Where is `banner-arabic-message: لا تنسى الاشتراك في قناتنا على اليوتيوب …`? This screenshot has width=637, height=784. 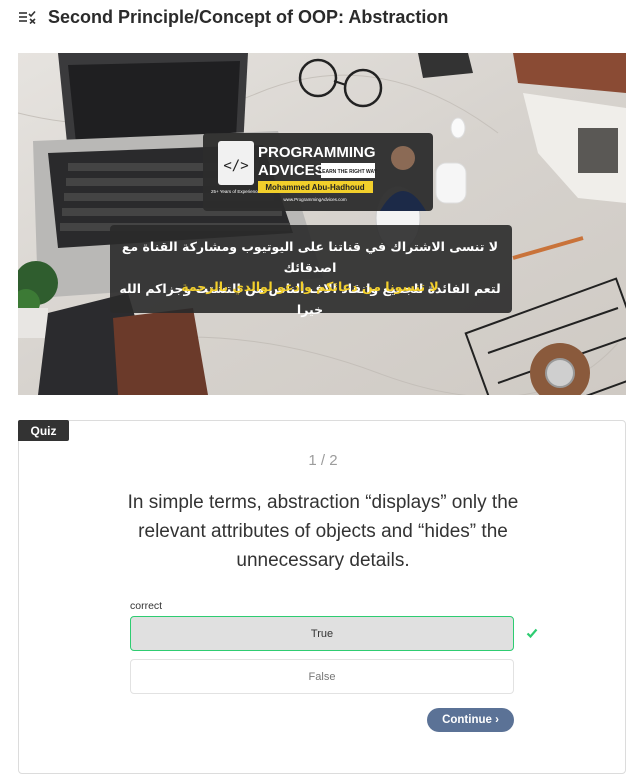
banner-arabic-message: لا تنسى الاشتراك في قناتنا على اليوتيوب … is located at coordinates (310, 278).